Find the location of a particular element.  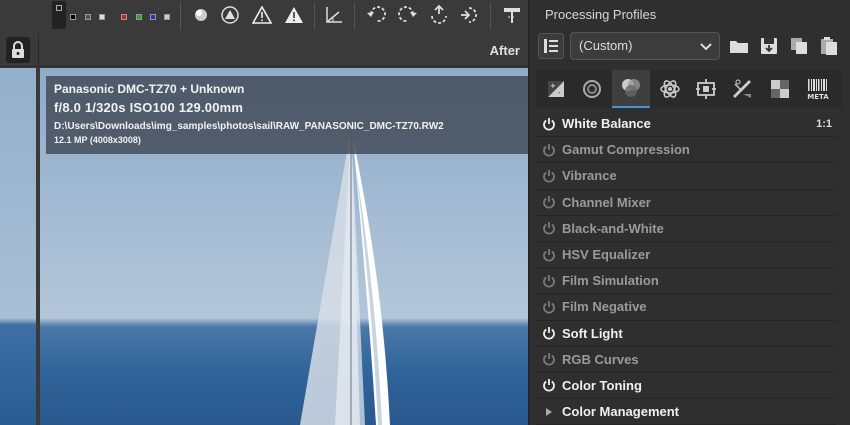

tab-raw is located at coordinates (742, 89).